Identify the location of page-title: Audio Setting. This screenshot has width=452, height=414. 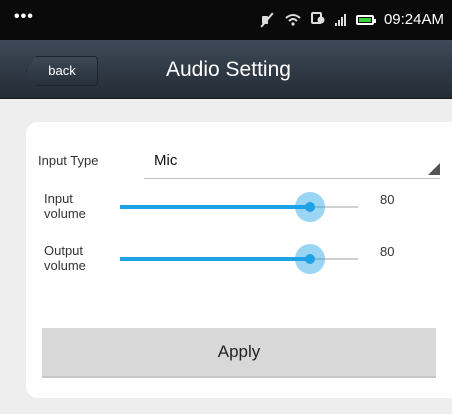
(228, 69).